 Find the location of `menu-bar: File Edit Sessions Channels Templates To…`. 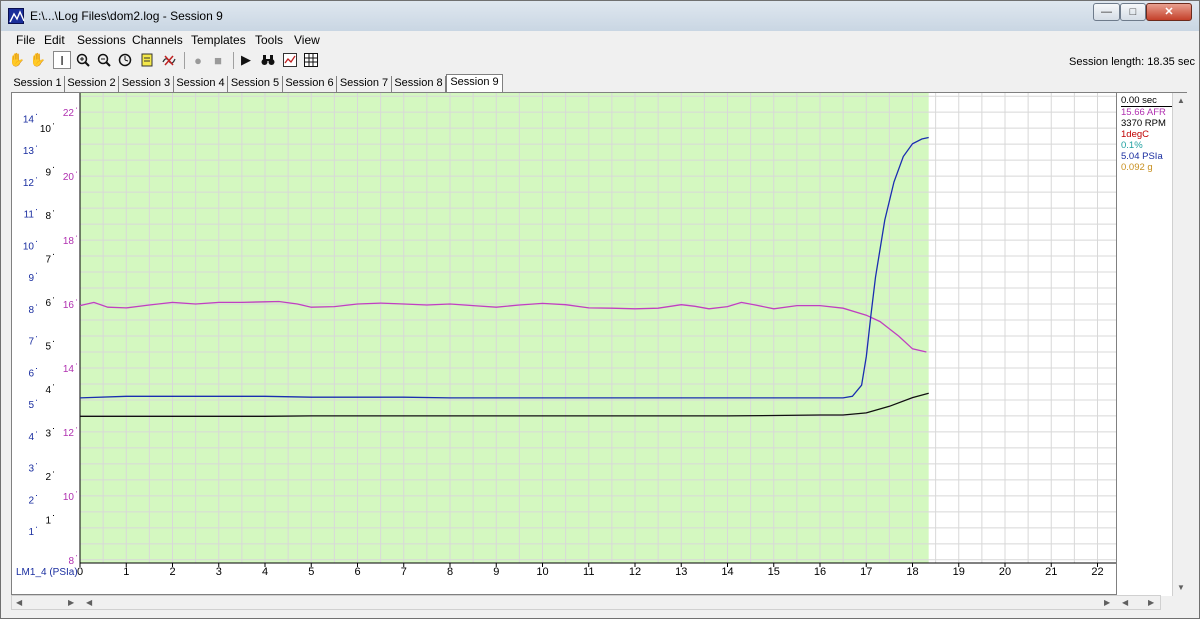

menu-bar: File Edit Sessions Channels Templates To… is located at coordinates (201, 39).